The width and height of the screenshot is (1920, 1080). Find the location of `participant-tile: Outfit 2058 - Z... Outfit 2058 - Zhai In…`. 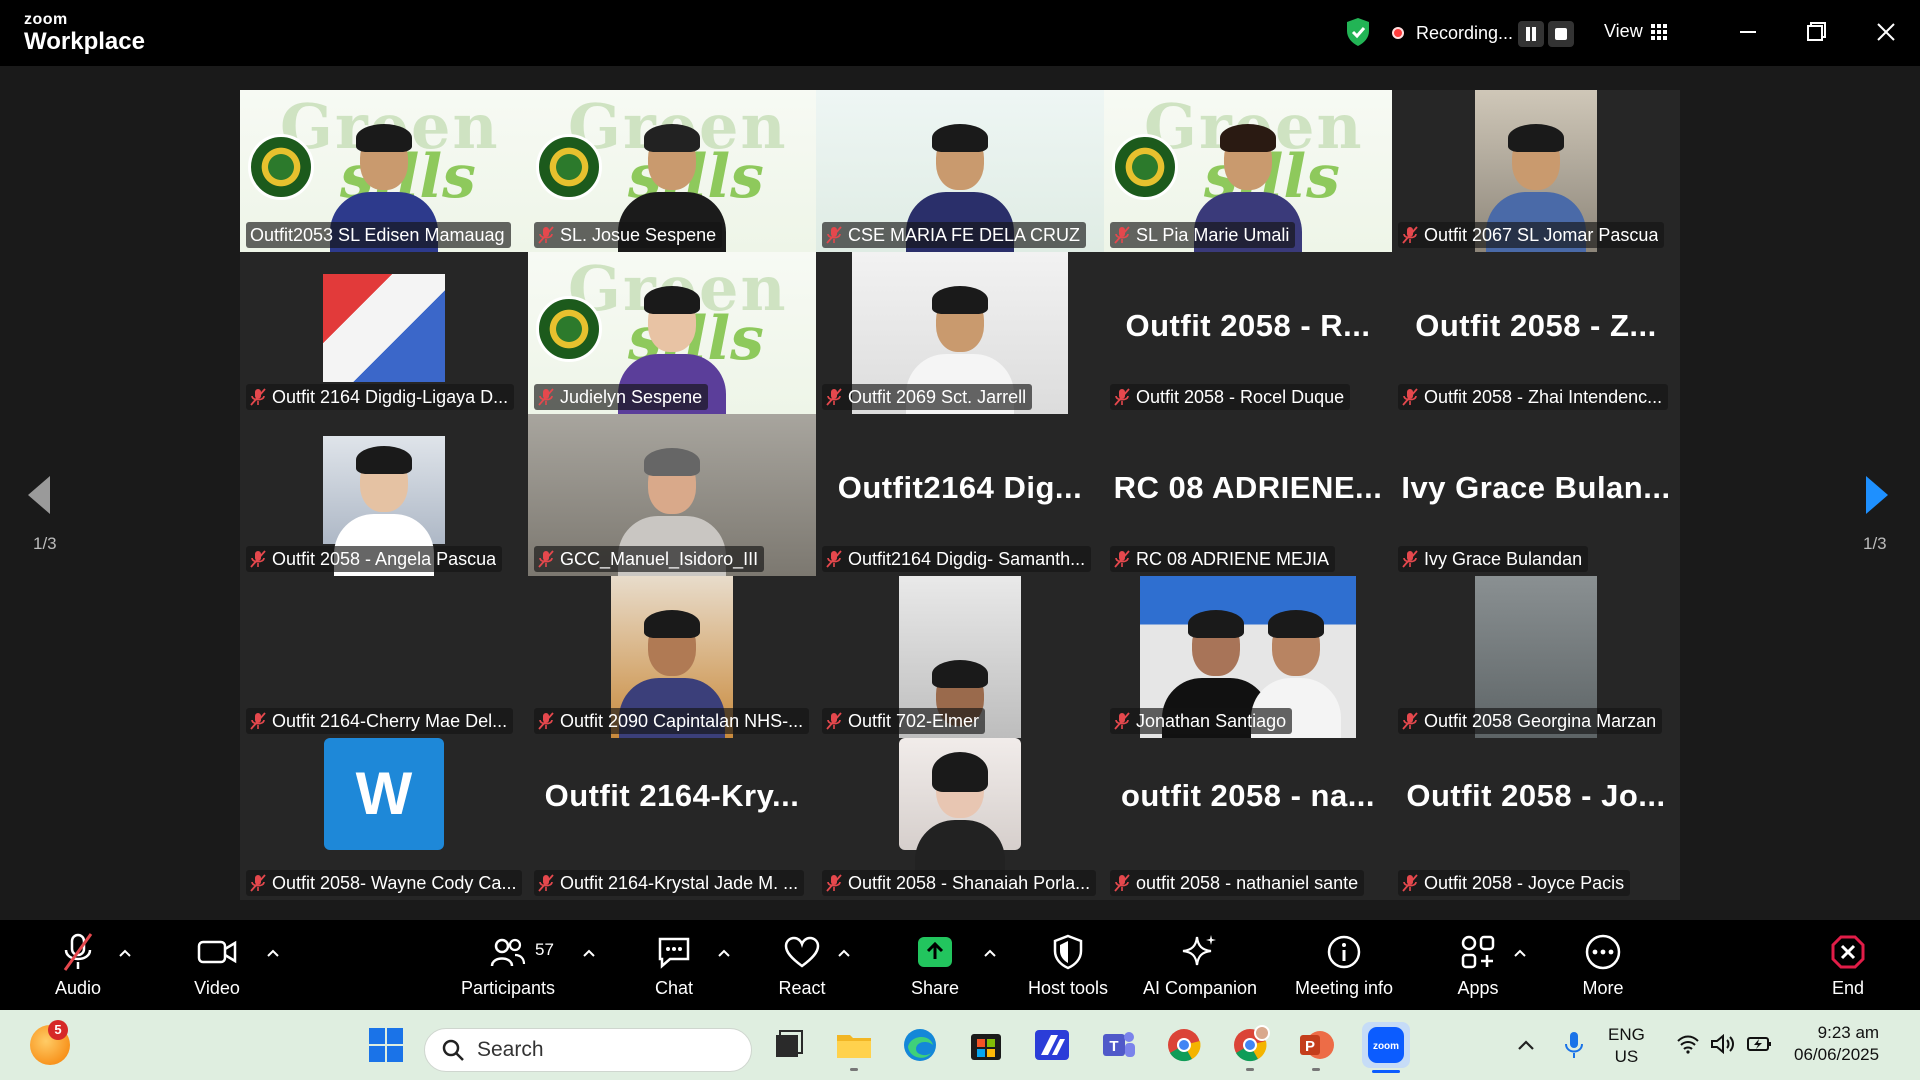

participant-tile: Outfit 2058 - Z... Outfit 2058 - Zhai In… is located at coordinates (1536, 333).